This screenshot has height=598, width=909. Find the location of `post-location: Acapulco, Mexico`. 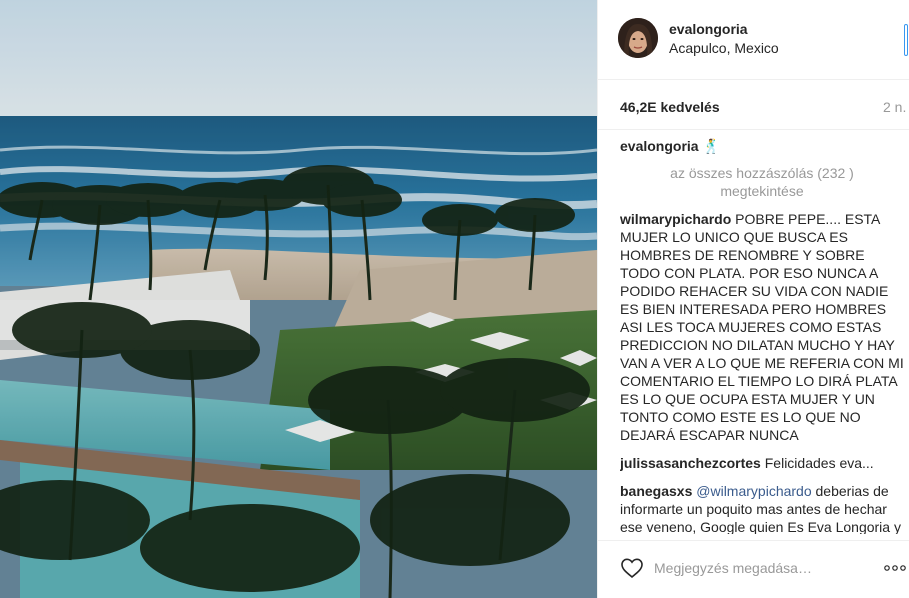

post-location: Acapulco, Mexico is located at coordinates (724, 48).